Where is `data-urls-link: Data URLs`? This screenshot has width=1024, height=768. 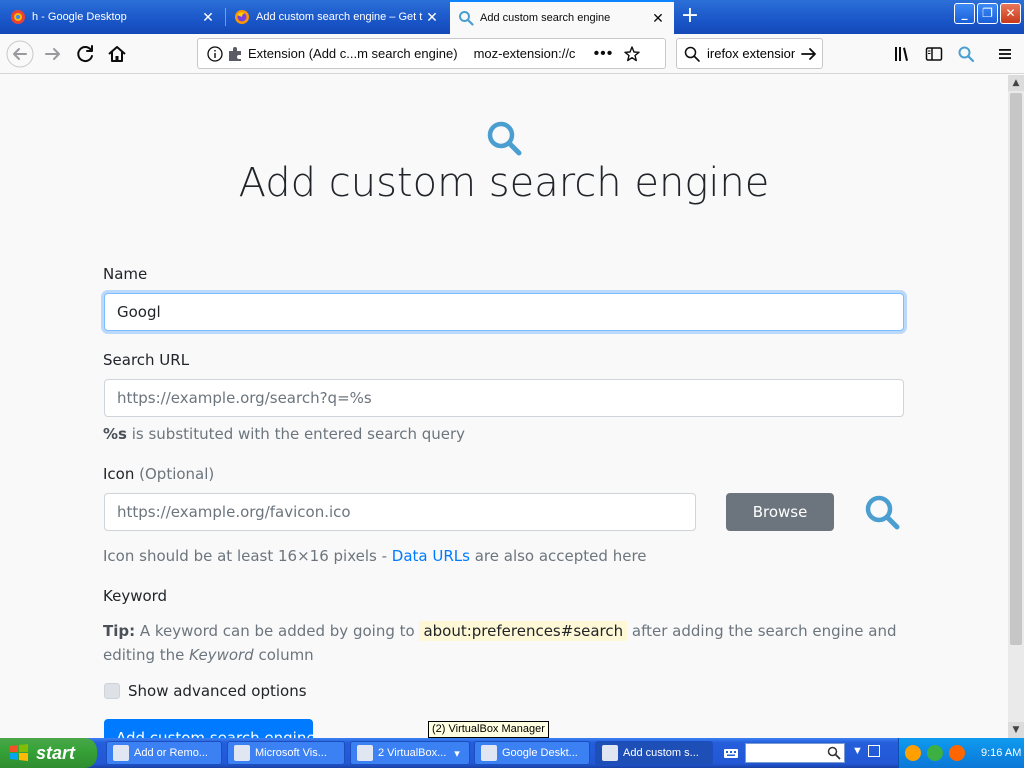
data-urls-link: Data URLs is located at coordinates (431, 556).